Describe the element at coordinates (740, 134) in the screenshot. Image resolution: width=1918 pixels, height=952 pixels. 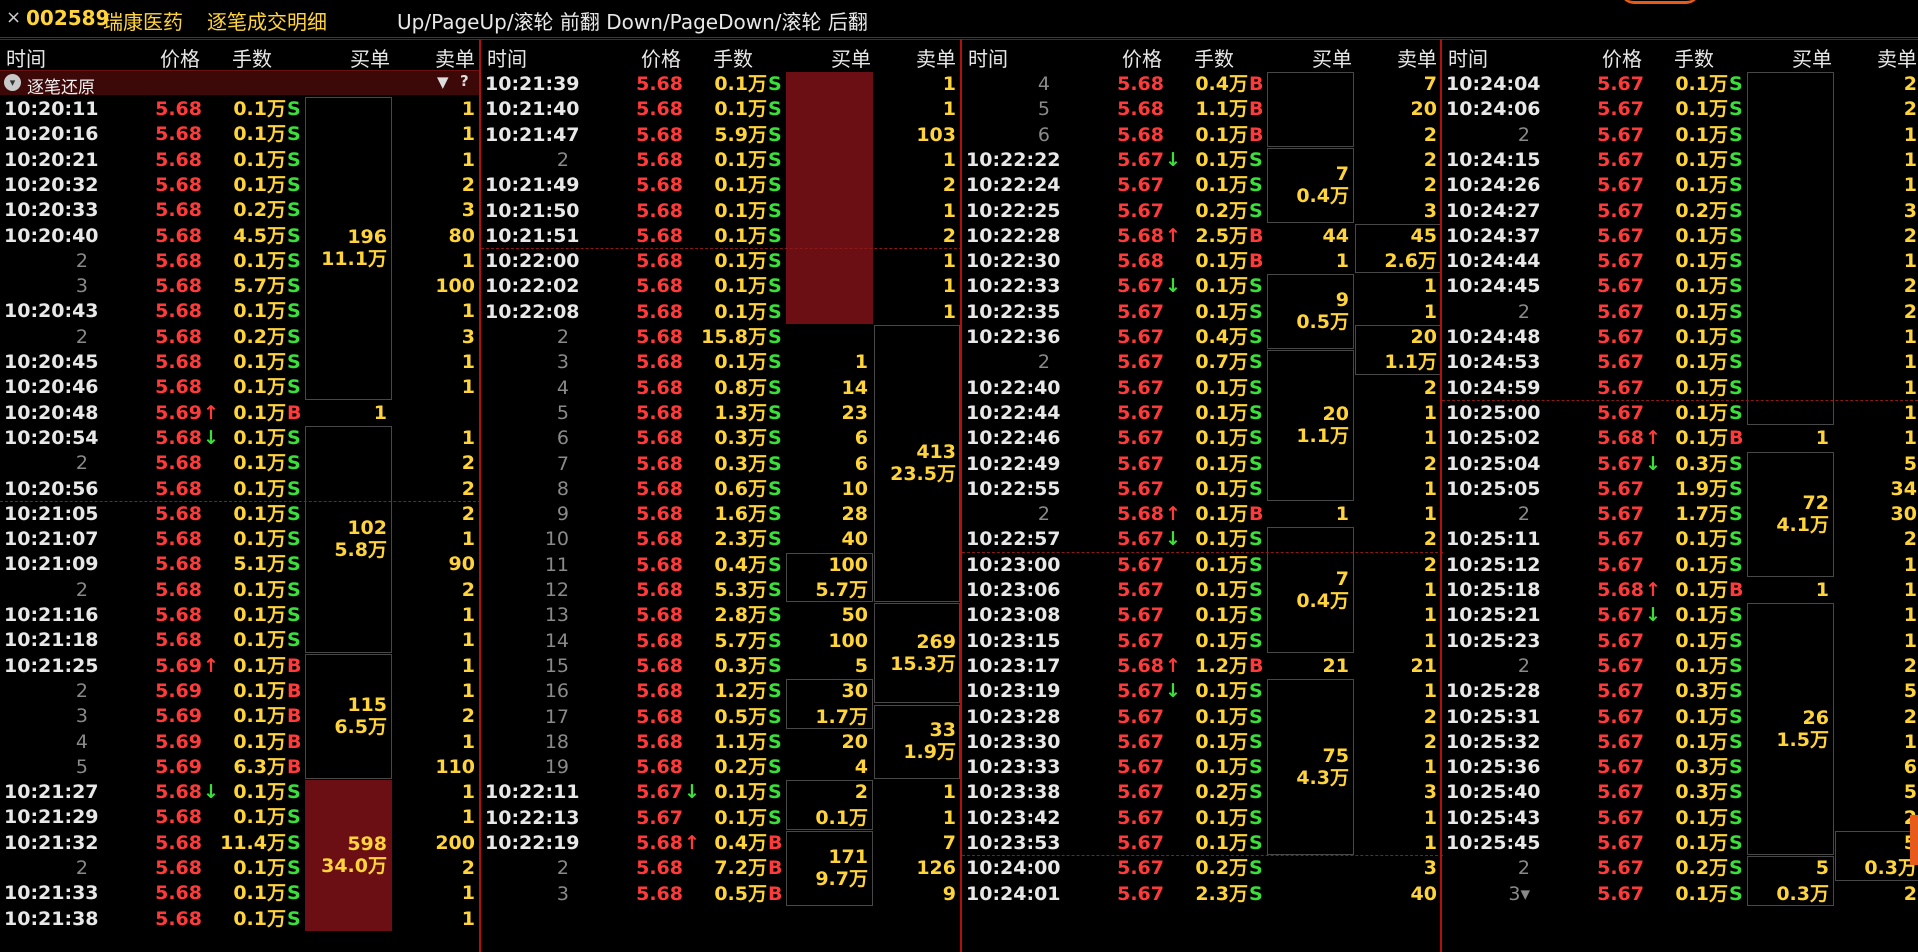
I see `trade-qty: 5.9万` at that location.